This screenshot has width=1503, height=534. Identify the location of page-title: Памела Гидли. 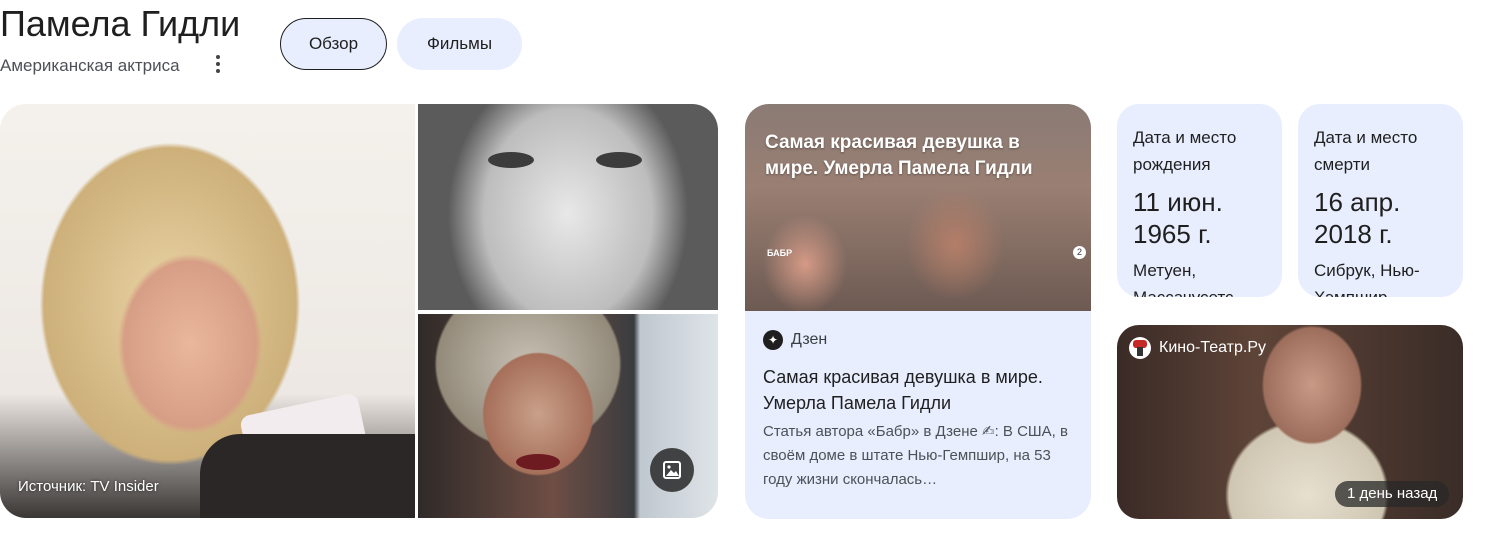
(120, 23).